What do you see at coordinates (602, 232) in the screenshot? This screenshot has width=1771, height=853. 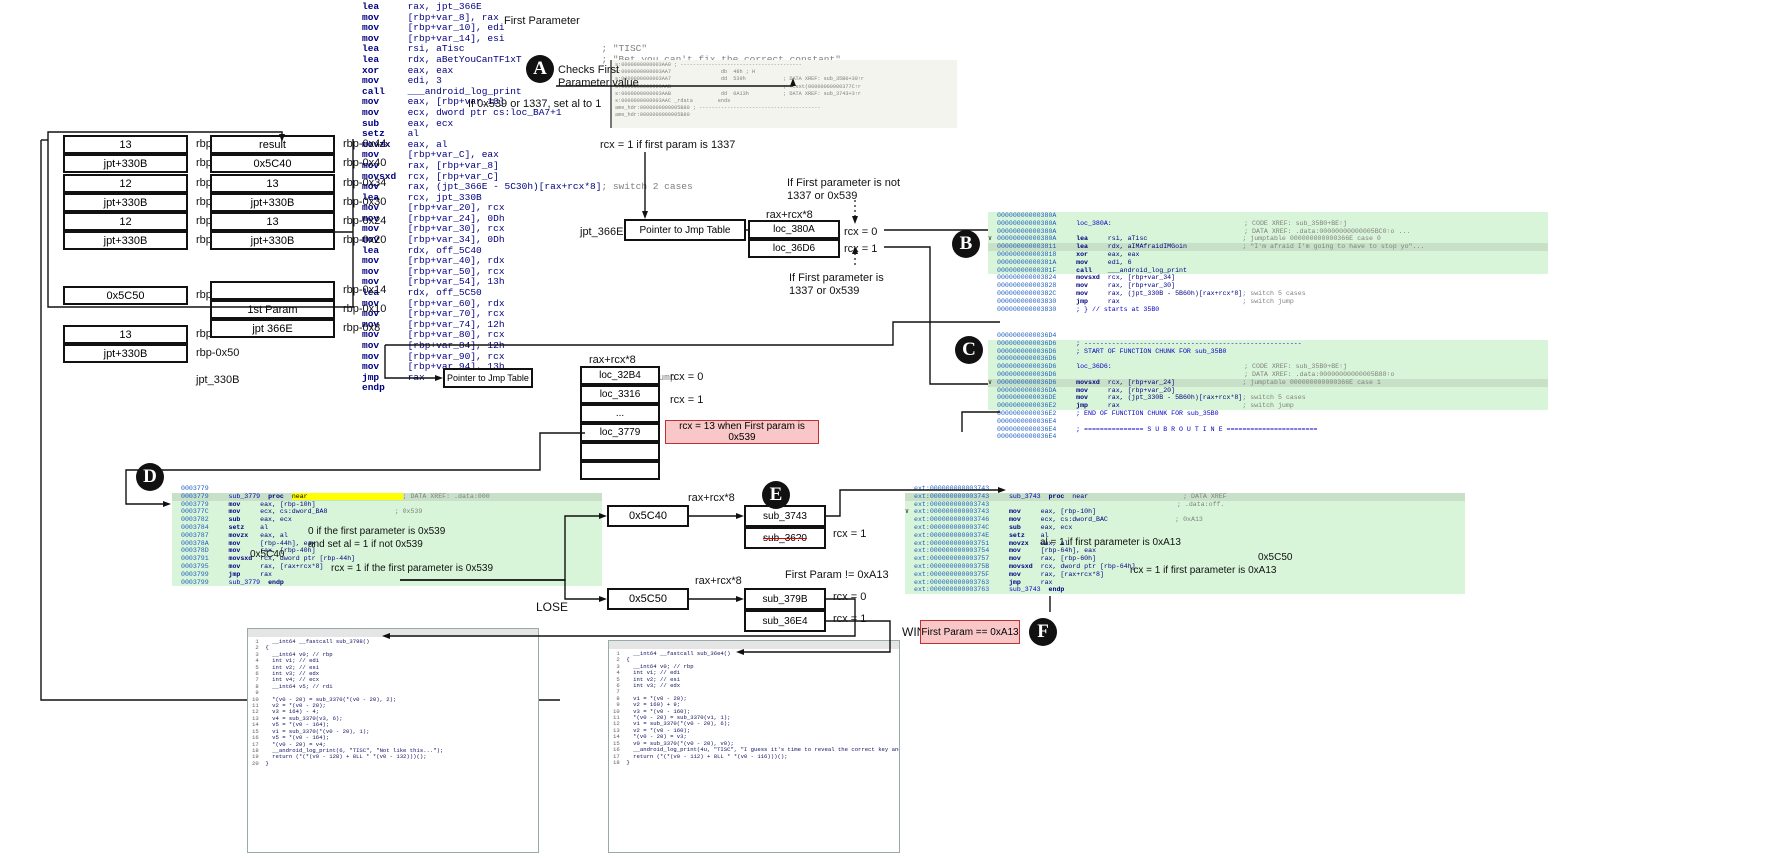 I see `label-jpt-366e: jpt_366E` at bounding box center [602, 232].